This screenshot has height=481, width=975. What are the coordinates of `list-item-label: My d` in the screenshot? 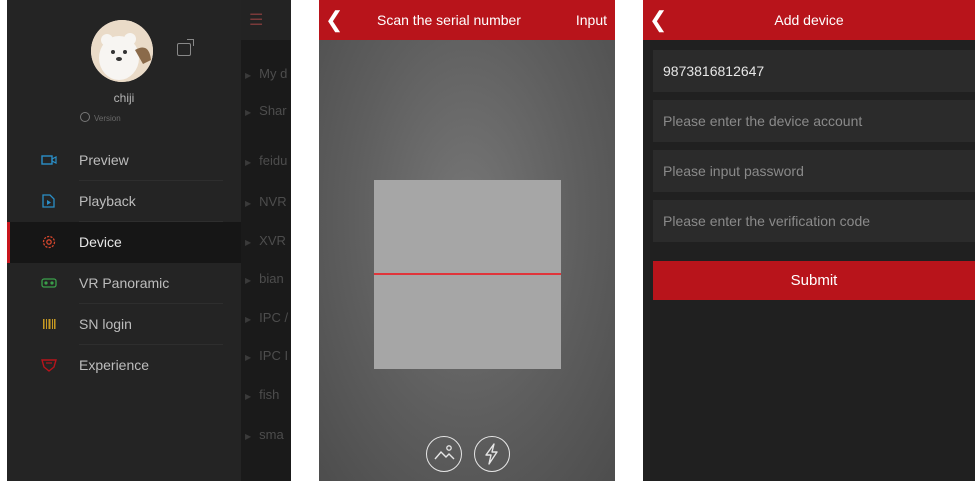 It's located at (273, 73).